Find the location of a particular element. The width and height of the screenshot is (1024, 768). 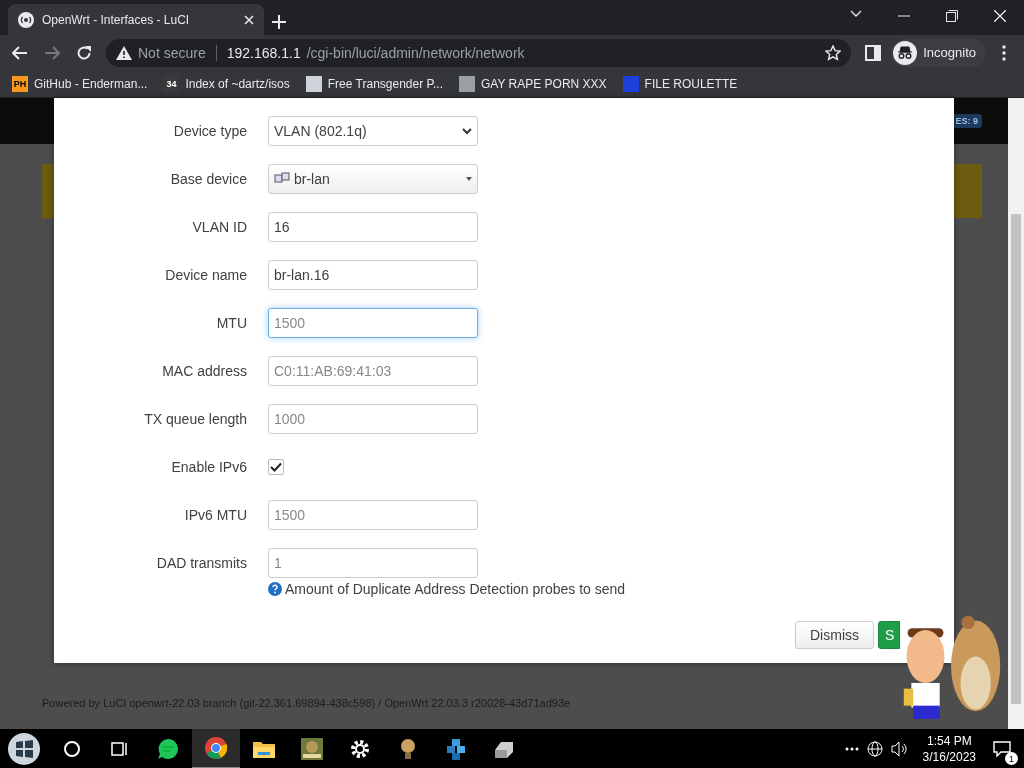

start-icon is located at coordinates (24, 749).